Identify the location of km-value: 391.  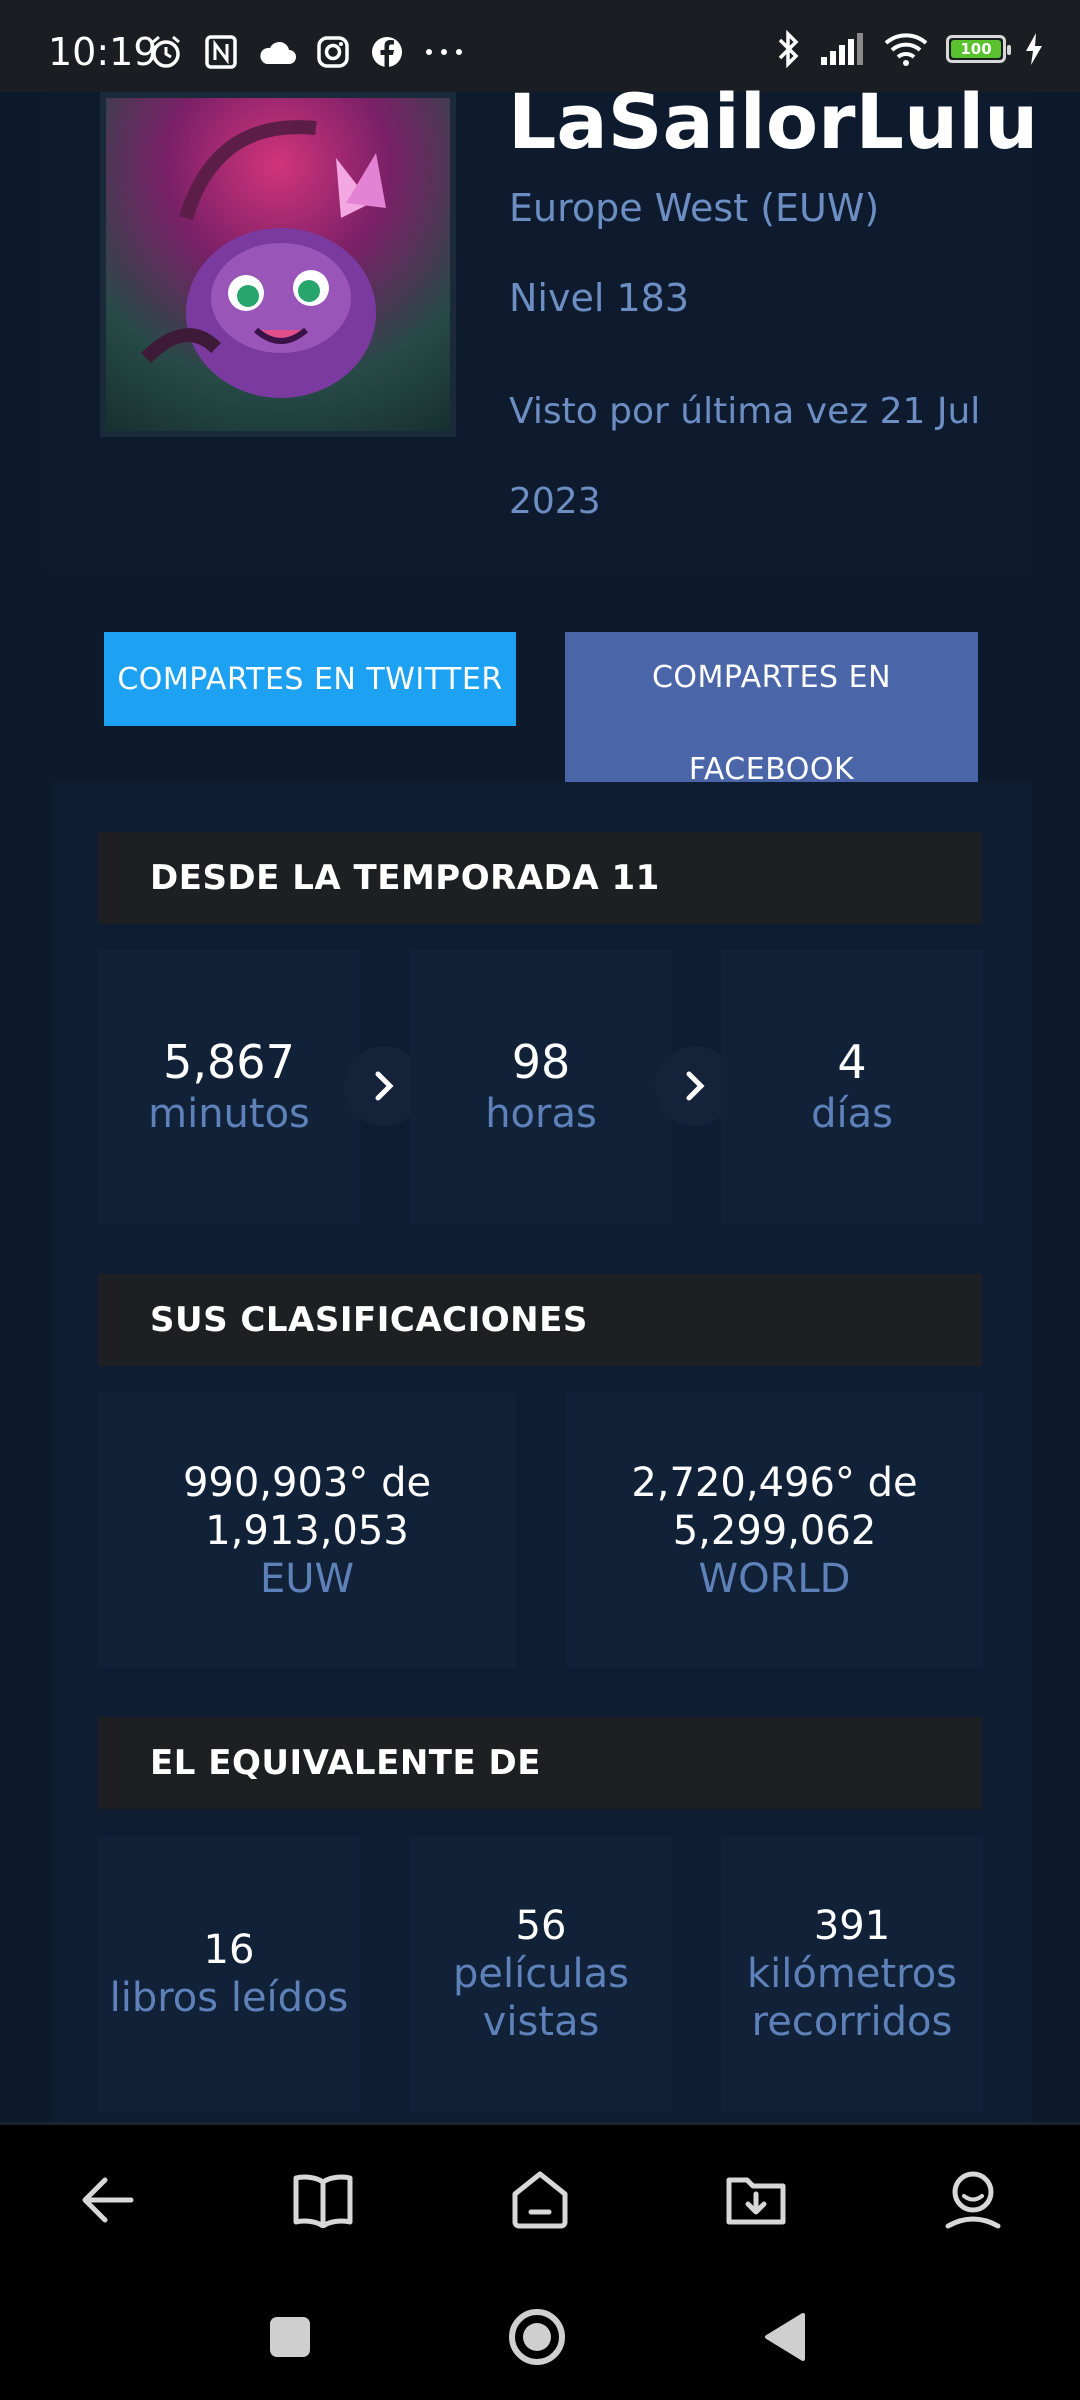
(852, 1925).